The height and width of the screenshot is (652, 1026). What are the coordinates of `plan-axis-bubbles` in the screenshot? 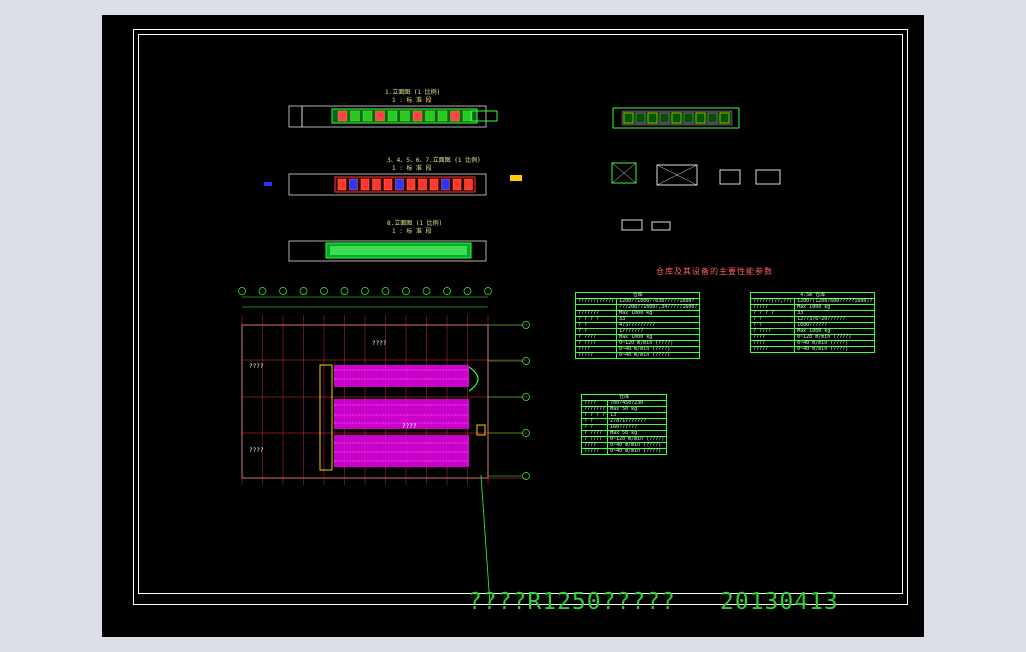 It's located at (509, 400).